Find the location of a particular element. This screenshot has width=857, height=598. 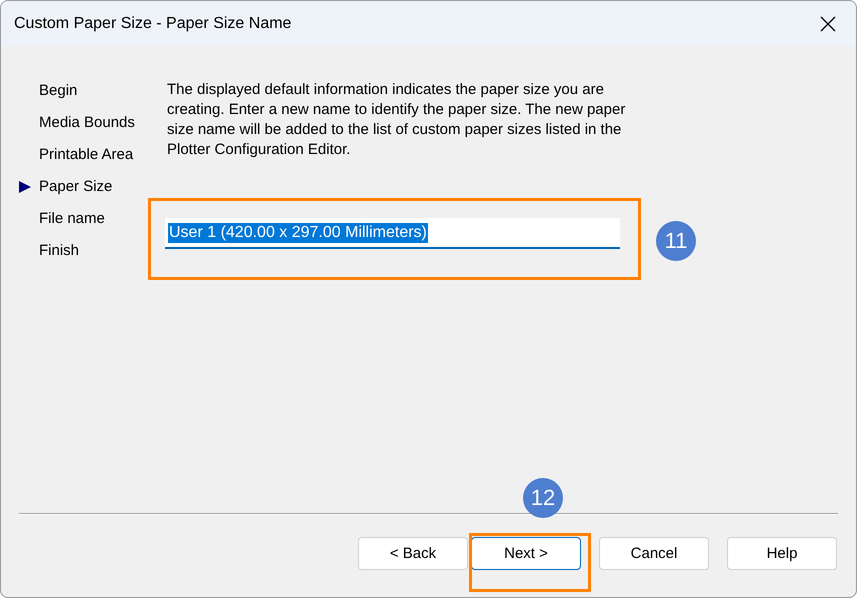

paper-size-name-field: User 1 (420.00 x 297.00 Millimeters) is located at coordinates (392, 233).